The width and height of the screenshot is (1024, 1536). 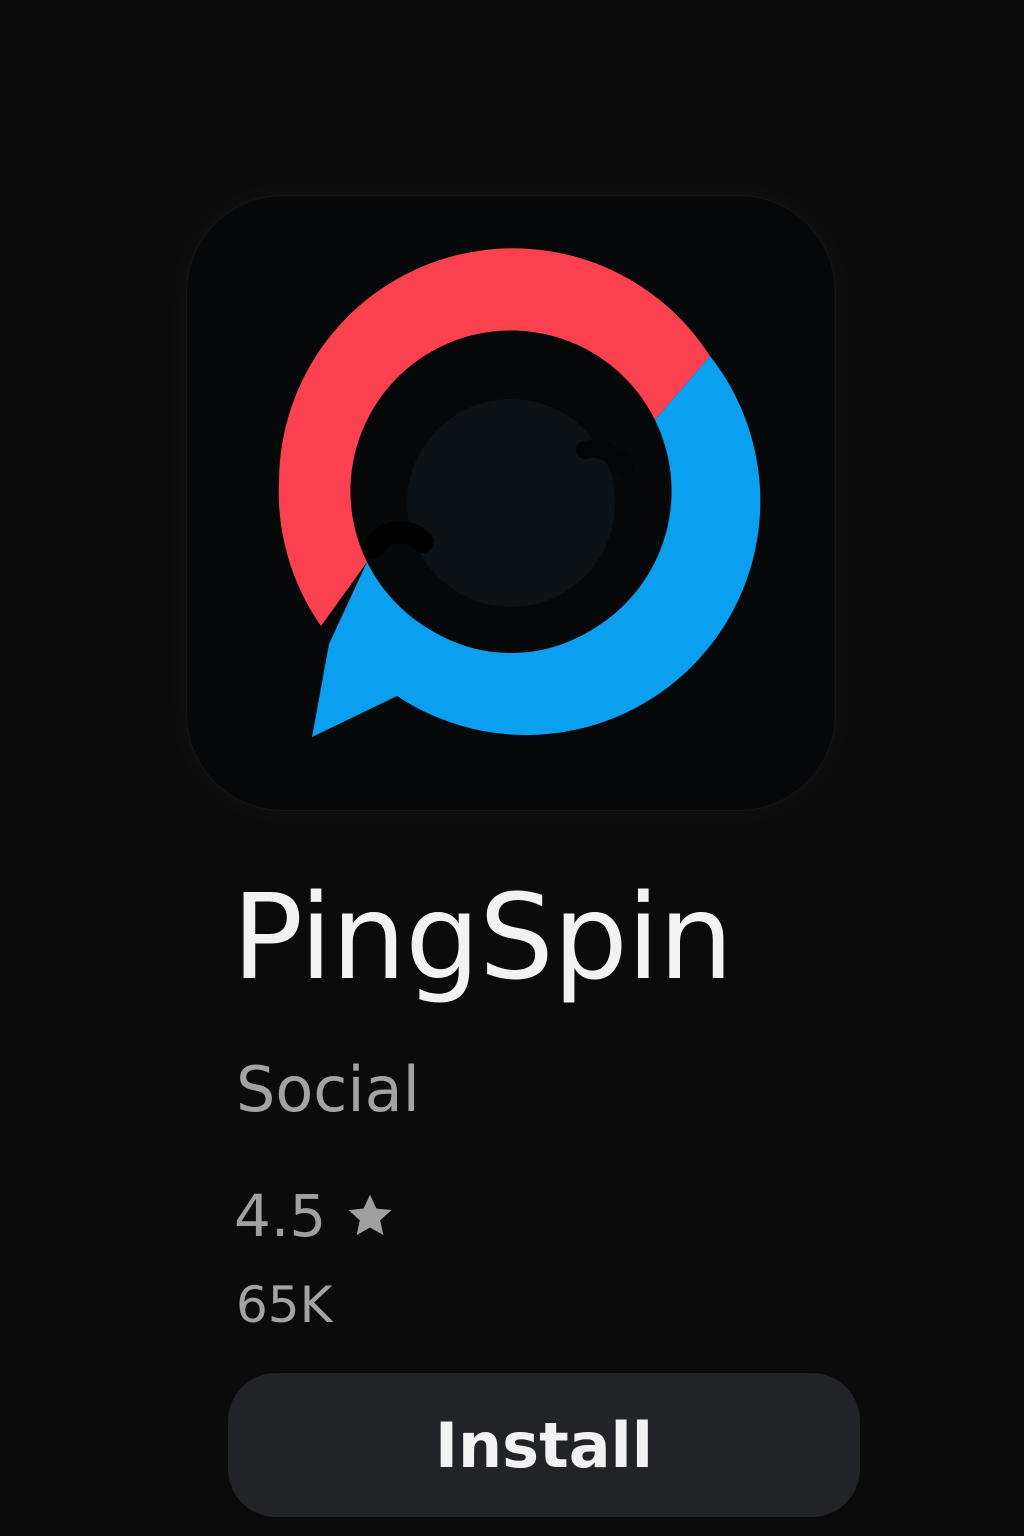 What do you see at coordinates (544, 1445) in the screenshot?
I see `install-button: Install` at bounding box center [544, 1445].